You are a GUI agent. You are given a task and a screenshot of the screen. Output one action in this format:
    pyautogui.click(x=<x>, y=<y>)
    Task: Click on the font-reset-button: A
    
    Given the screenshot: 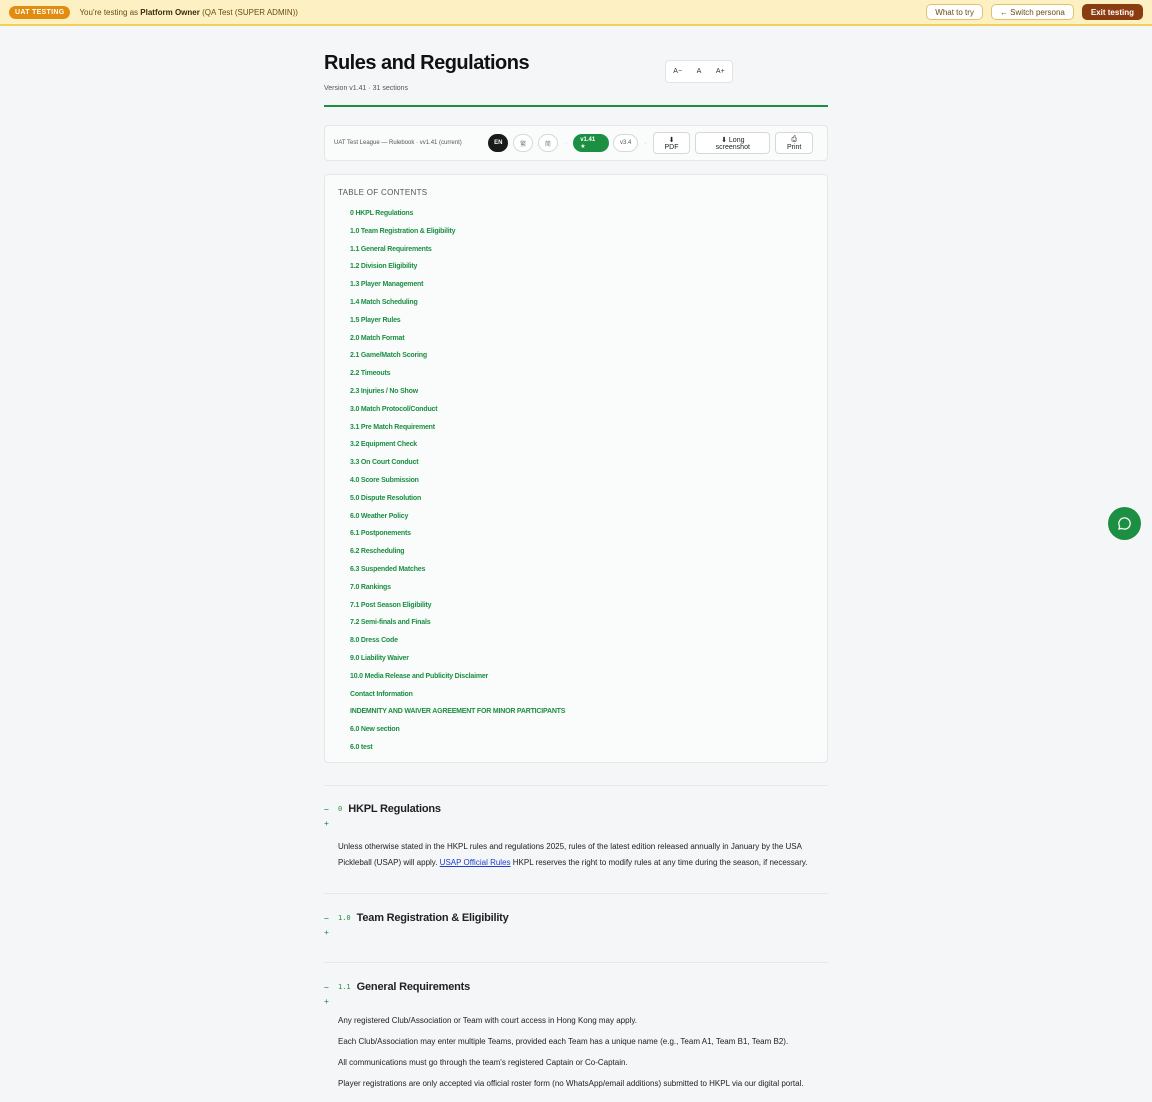 What is the action you would take?
    pyautogui.click(x=699, y=71)
    